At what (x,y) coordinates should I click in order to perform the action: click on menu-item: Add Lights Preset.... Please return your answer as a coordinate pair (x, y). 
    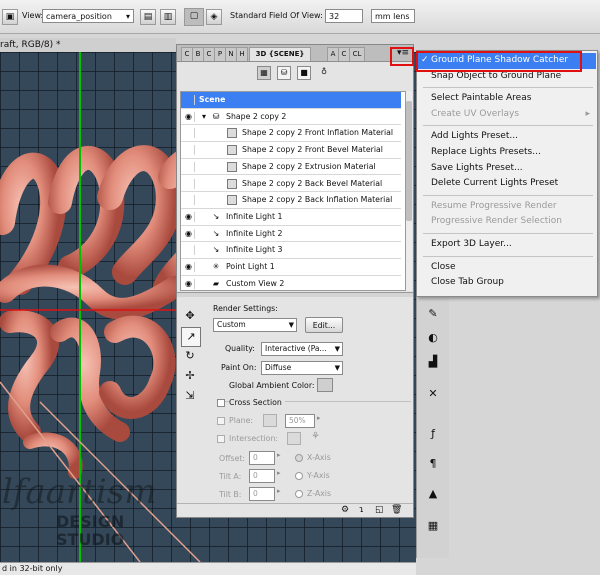
    Looking at the image, I should click on (507, 137).